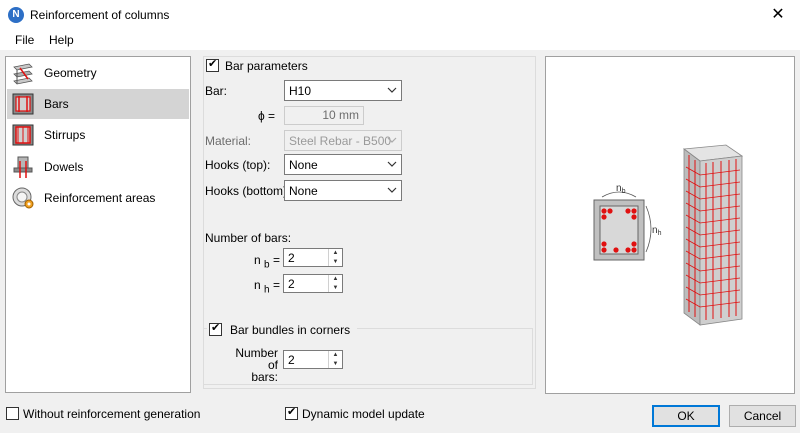 This screenshot has height=433, width=800. What do you see at coordinates (778, 15) in the screenshot?
I see `close-icon: ✕` at bounding box center [778, 15].